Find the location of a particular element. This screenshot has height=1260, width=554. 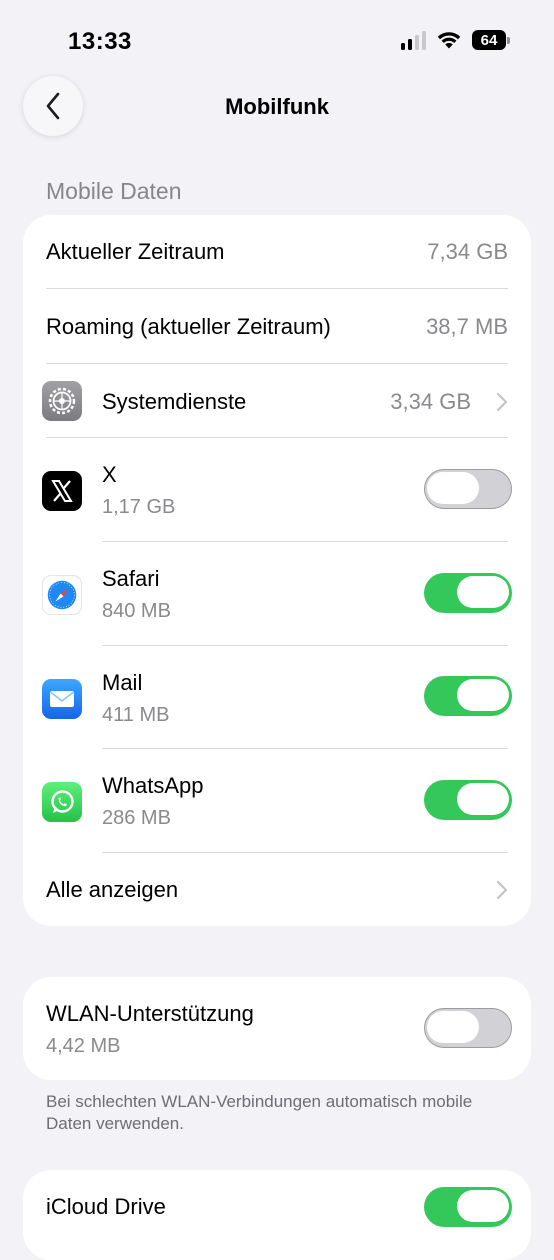

whatsapp-app-icon is located at coordinates (62, 802).